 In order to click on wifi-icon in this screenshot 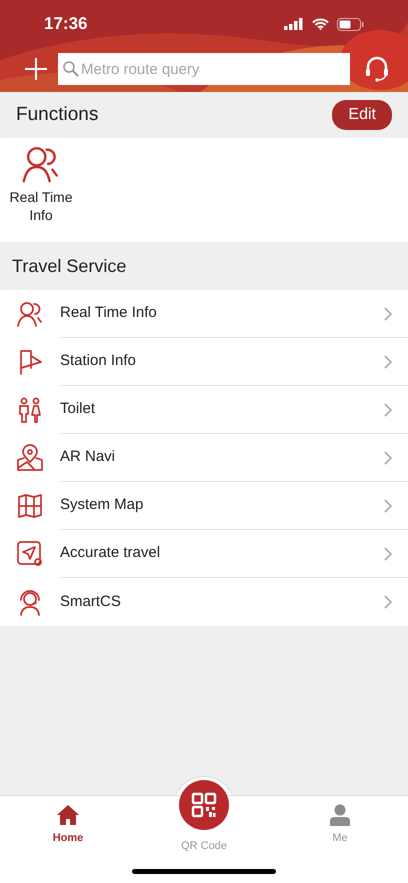, I will do `click(320, 24)`.